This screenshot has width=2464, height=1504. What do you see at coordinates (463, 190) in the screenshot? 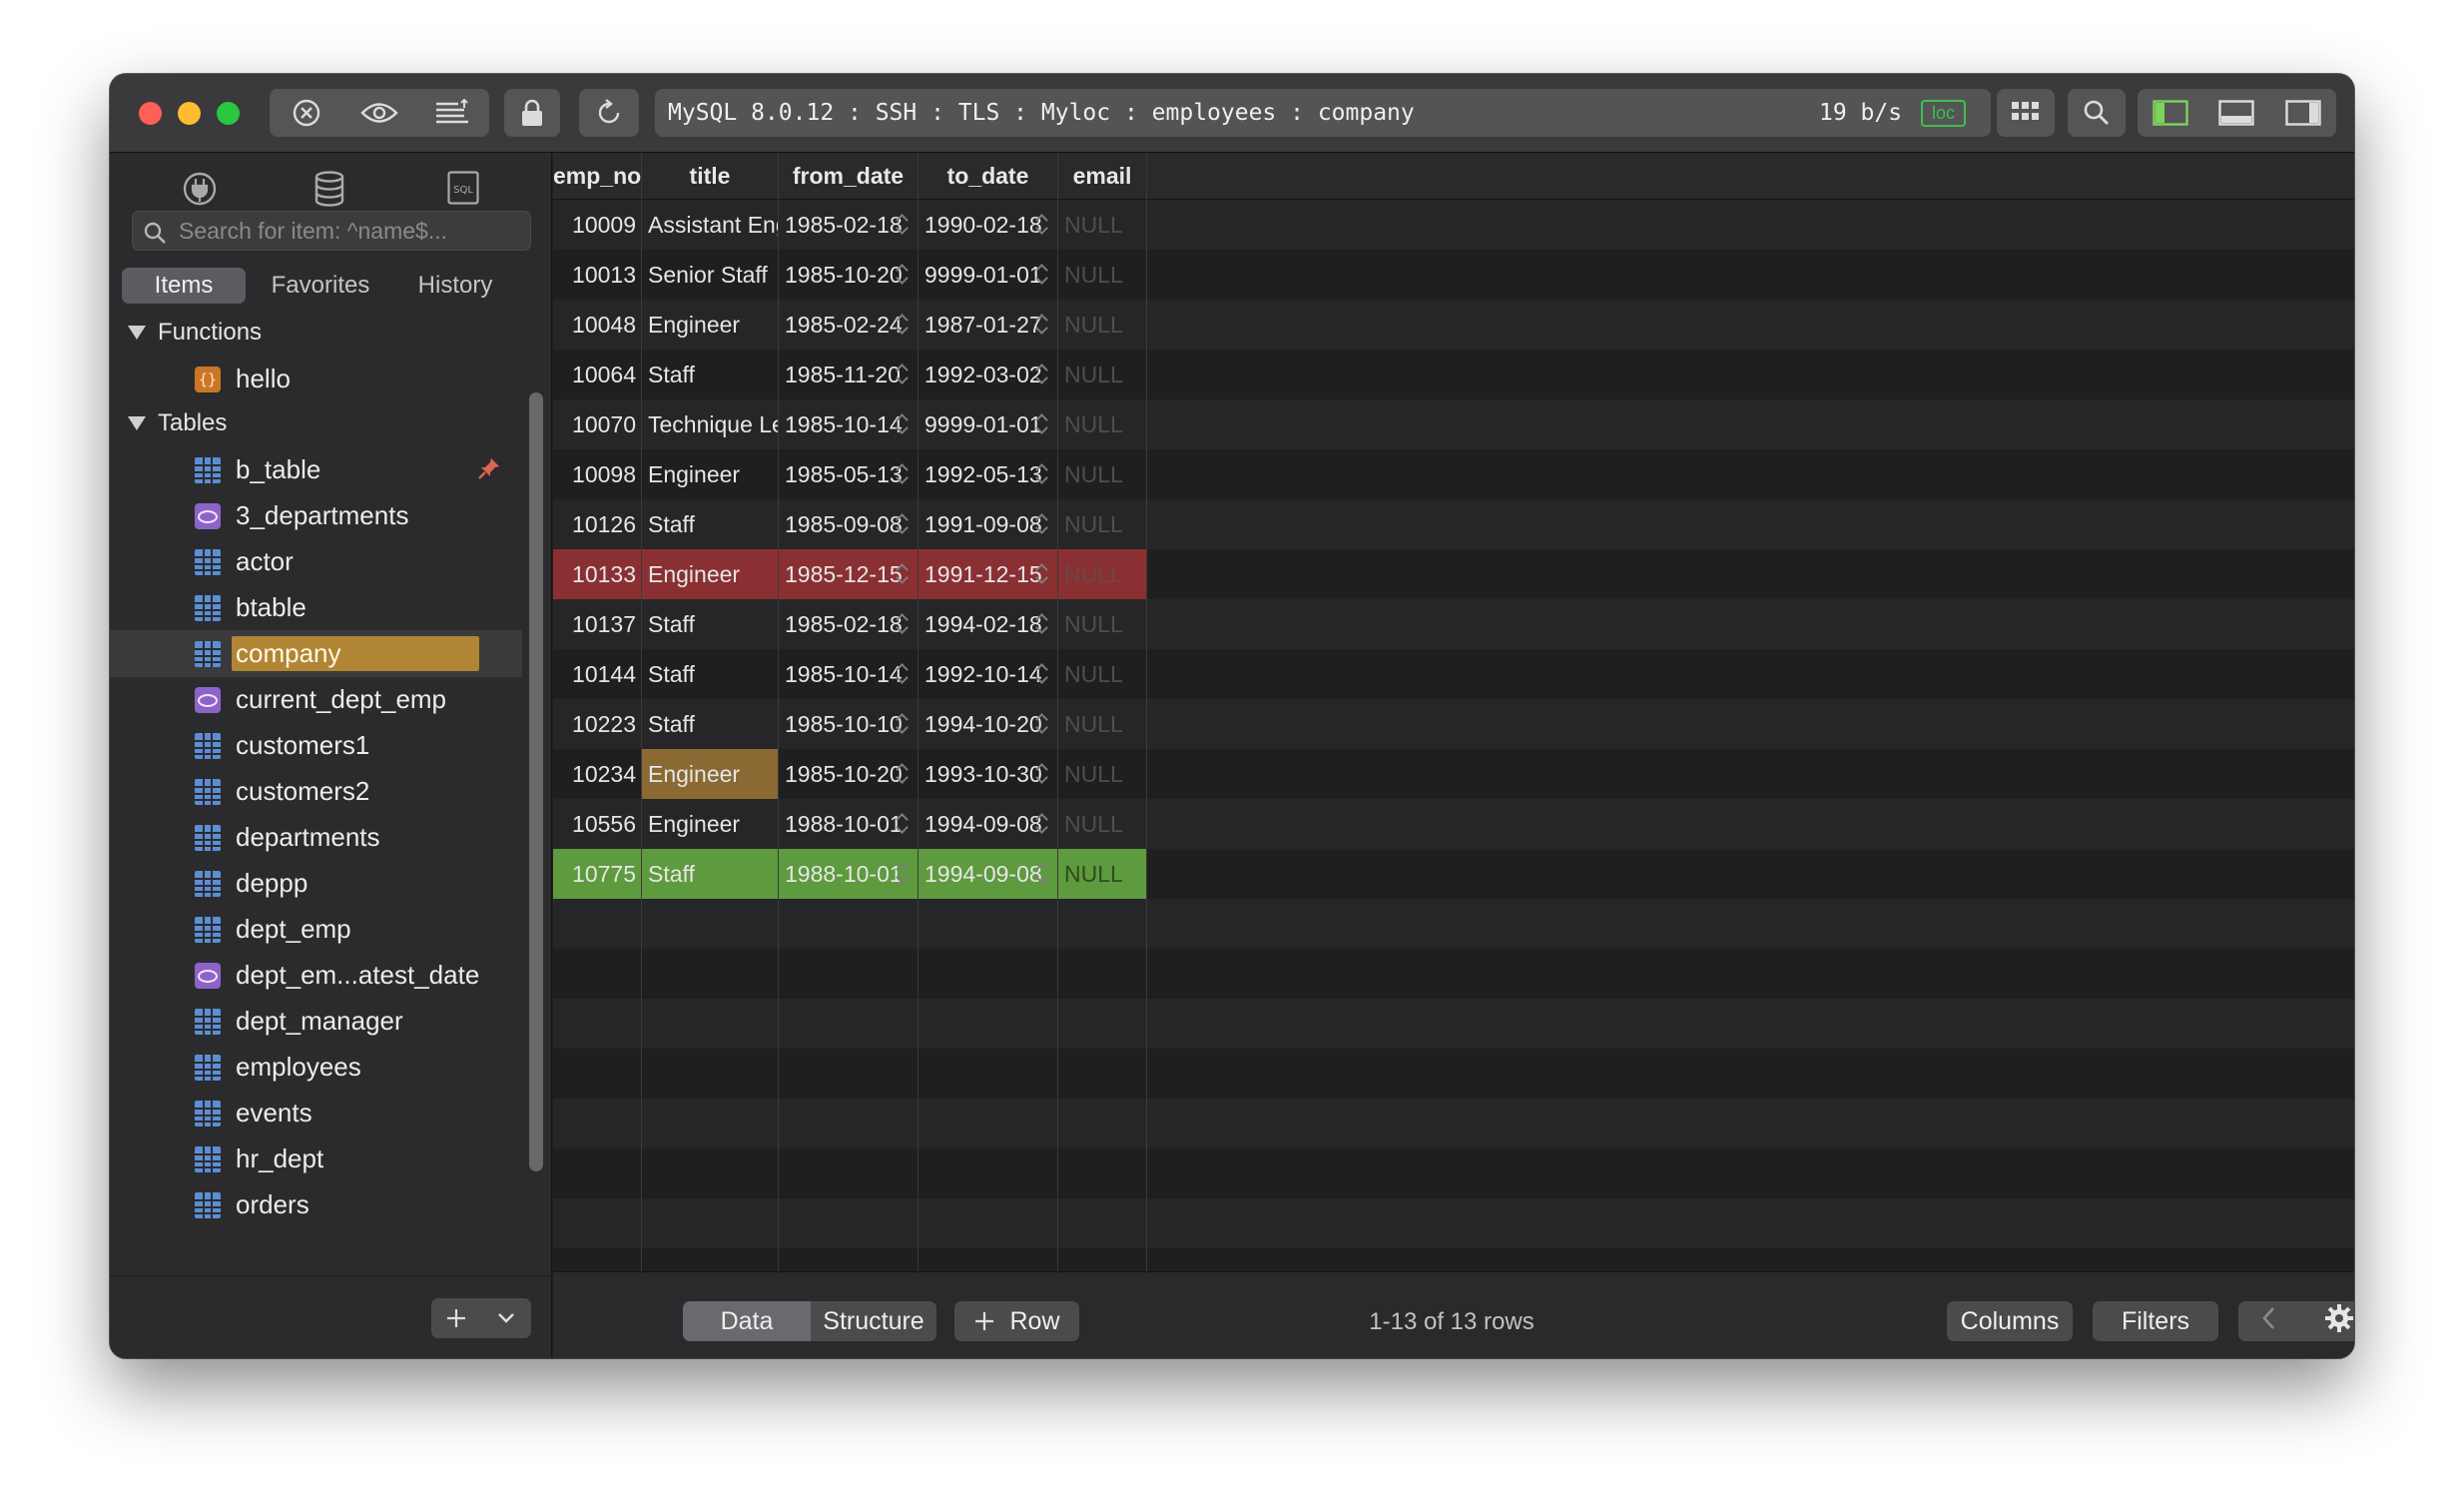
I see `sql-query-button: SQL` at bounding box center [463, 190].